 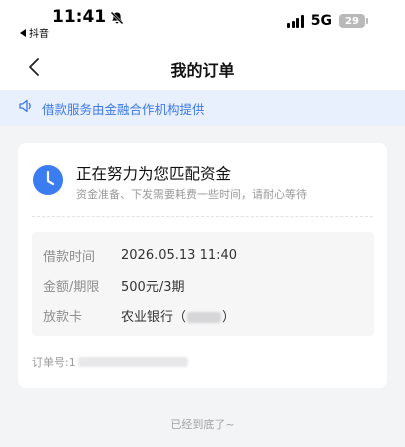 What do you see at coordinates (202, 70) in the screenshot?
I see `page-title: 我的订单` at bounding box center [202, 70].